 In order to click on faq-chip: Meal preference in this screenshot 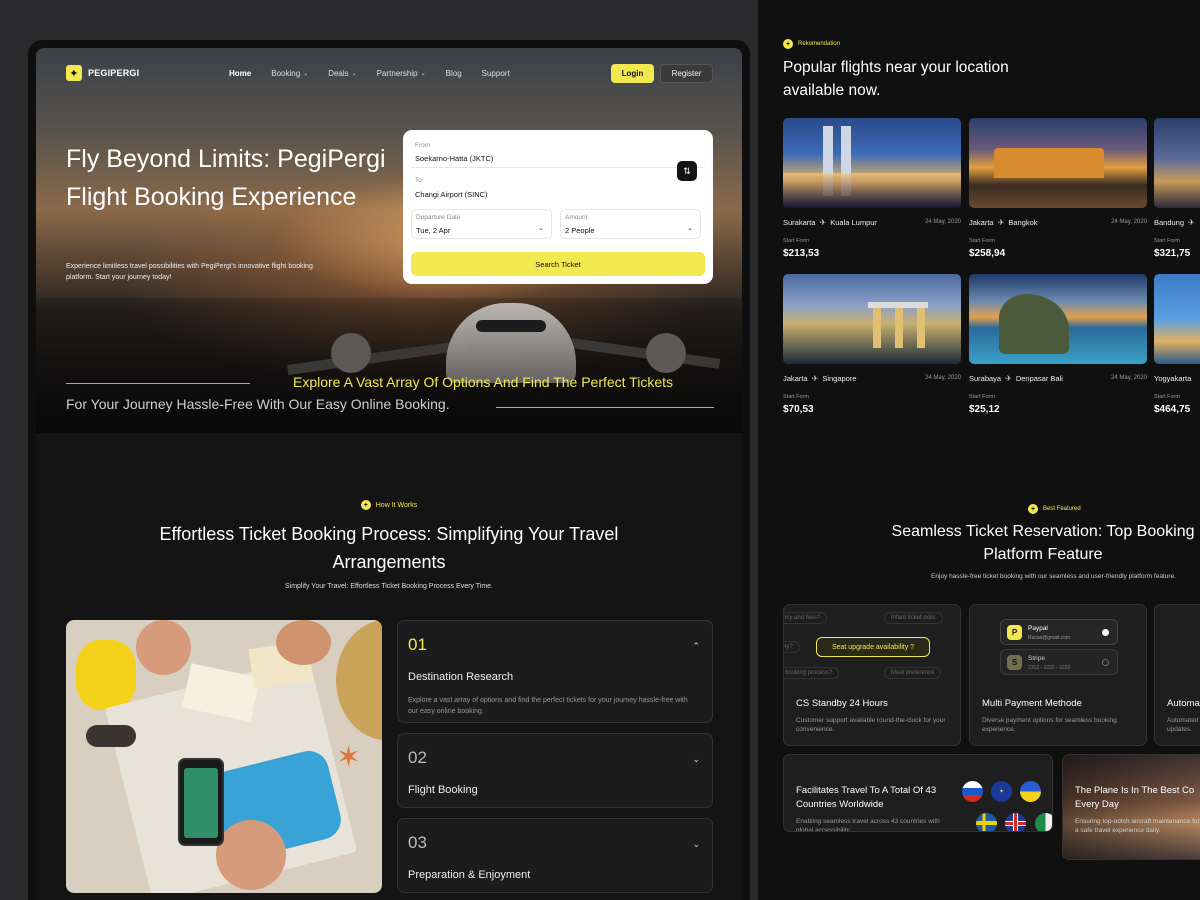, I will do `click(913, 673)`.